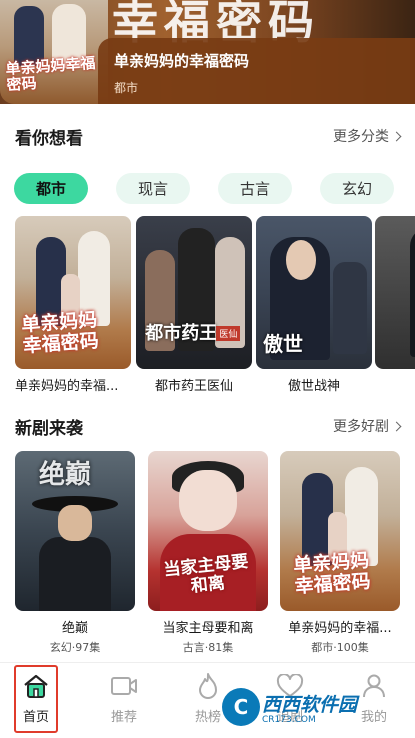  I want to click on nav-home: 首页, so click(36, 703).